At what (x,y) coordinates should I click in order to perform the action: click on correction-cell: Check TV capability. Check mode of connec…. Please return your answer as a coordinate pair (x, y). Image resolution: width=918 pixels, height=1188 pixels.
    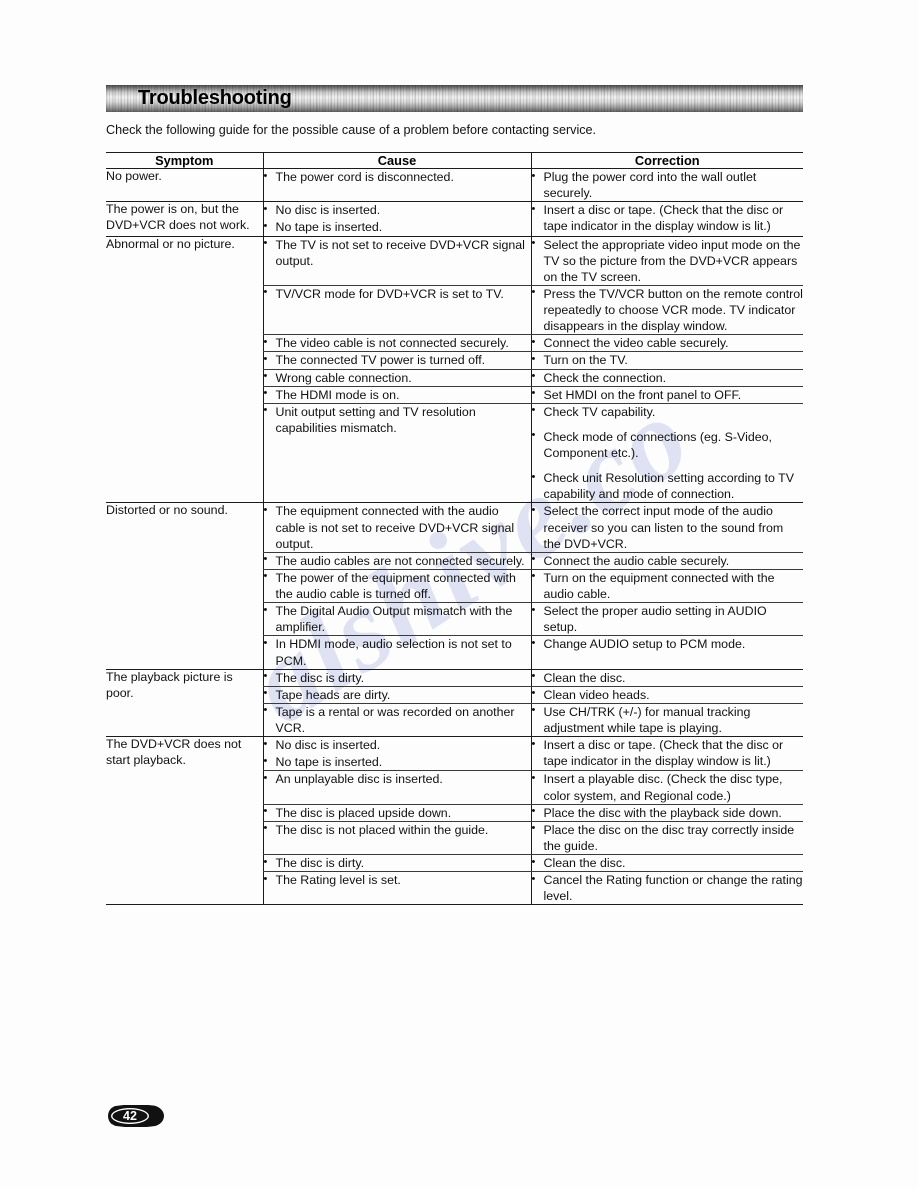
    Looking at the image, I should click on (667, 453).